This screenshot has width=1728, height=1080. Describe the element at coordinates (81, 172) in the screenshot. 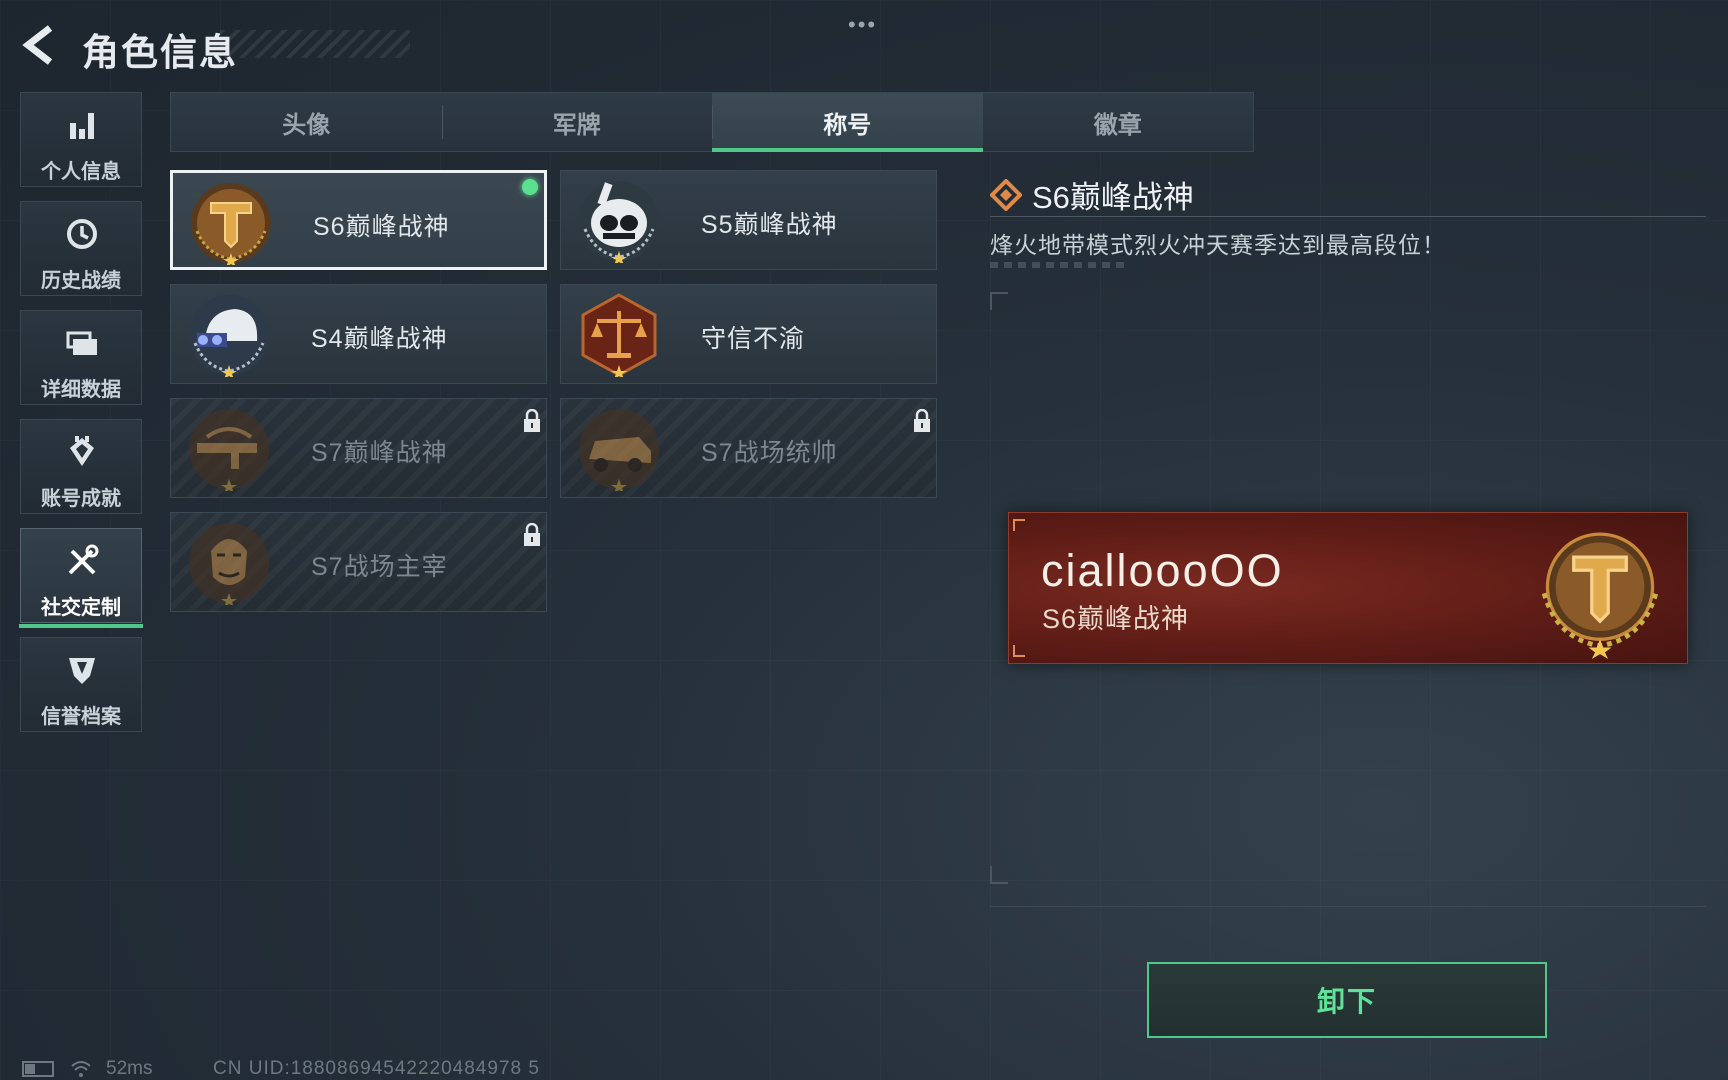

I see `sidebar-item-label: 个人信息` at that location.